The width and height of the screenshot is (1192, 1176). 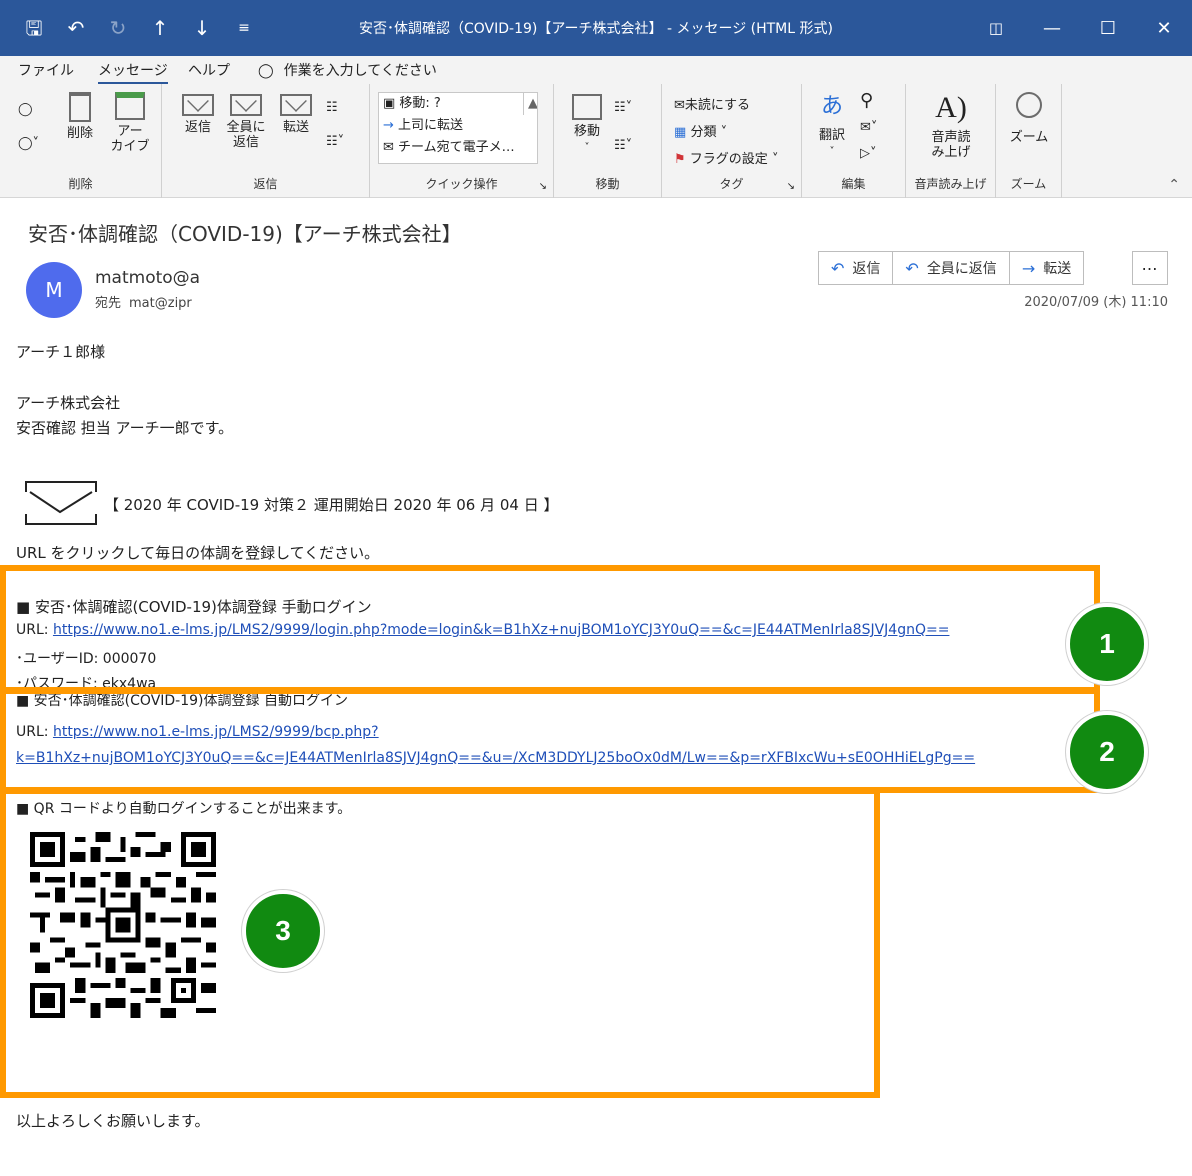 I want to click on forward-arrow-icon: →, so click(x=1028, y=268).